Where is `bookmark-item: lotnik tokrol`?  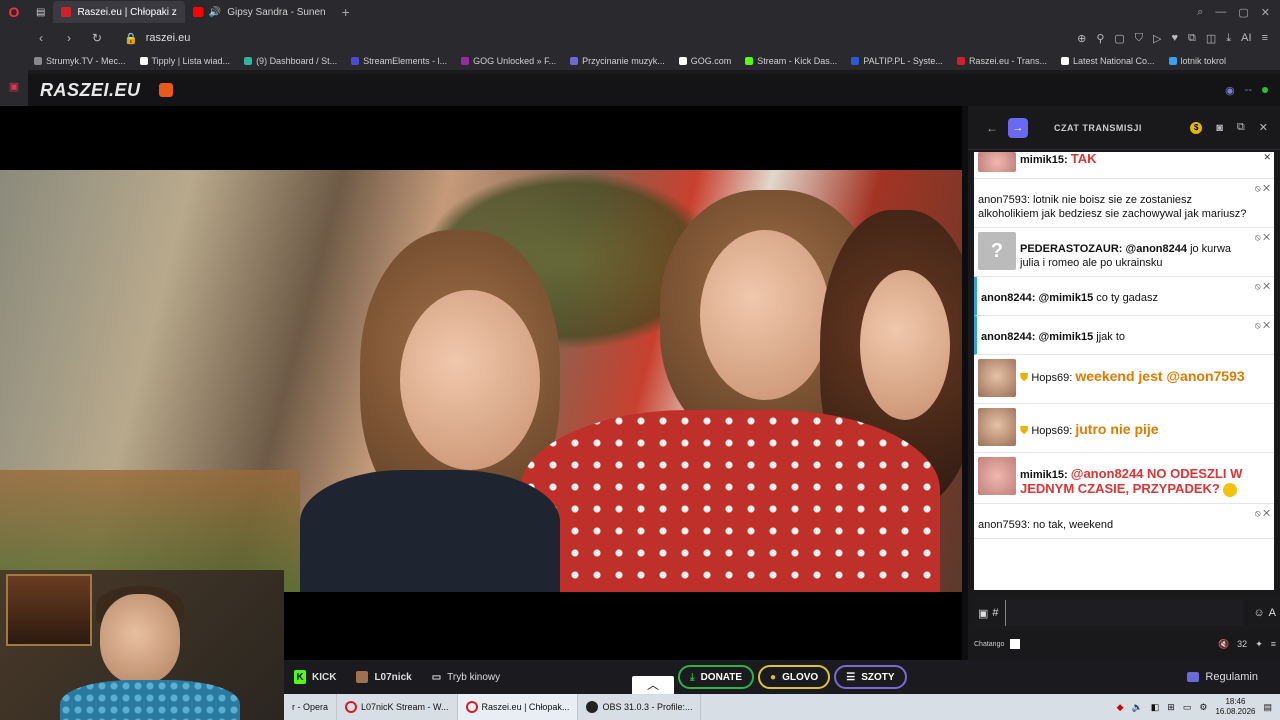 bookmark-item: lotnik tokrol is located at coordinates (1197, 61).